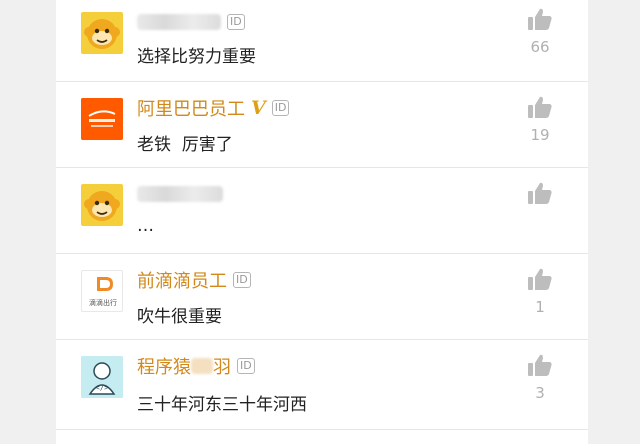 Image resolution: width=640 pixels, height=444 pixels. I want to click on author-name: 阿里巴巴员工, so click(191, 108).